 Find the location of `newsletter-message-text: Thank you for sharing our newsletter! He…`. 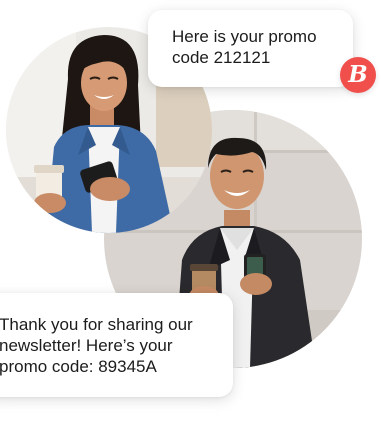

newsletter-message-text: Thank you for sharing our newsletter! He… is located at coordinates (96, 345).